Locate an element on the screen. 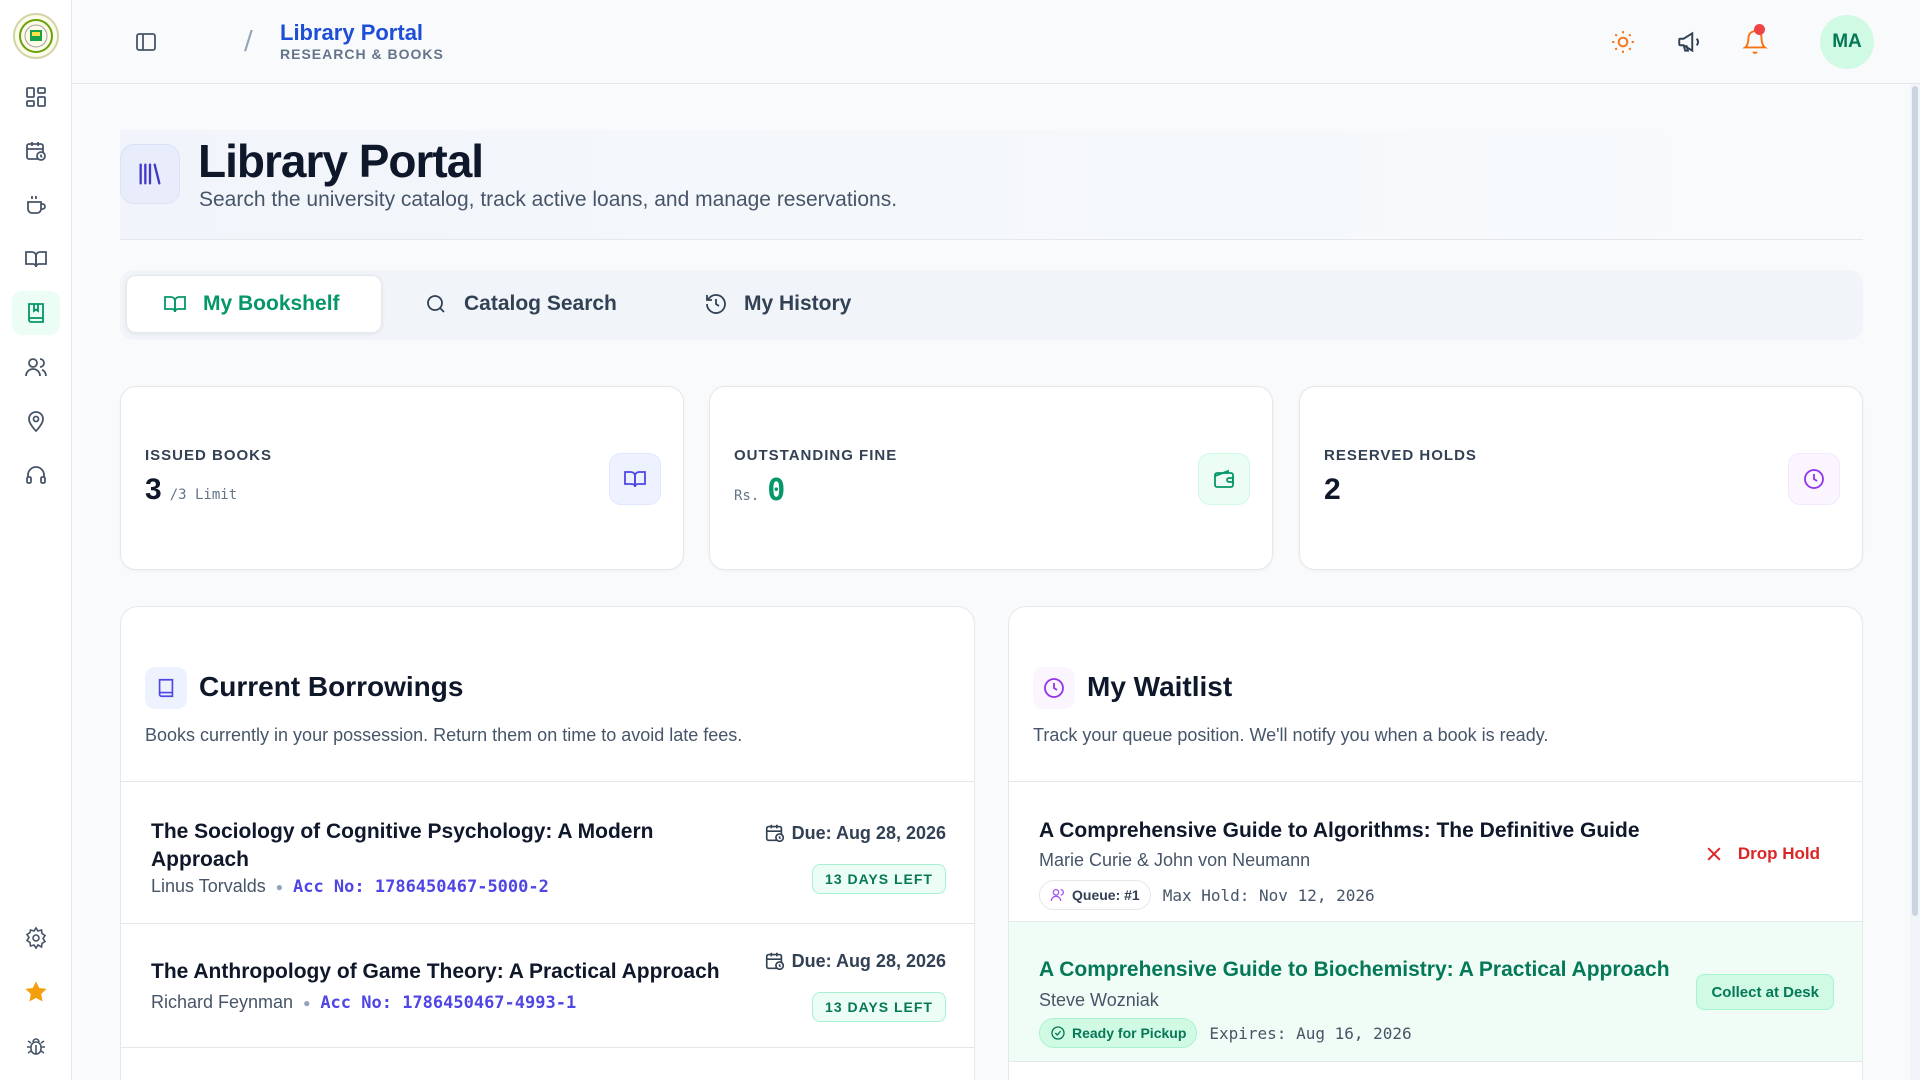 The image size is (1920, 1080). queue-chip: Queue: #1 is located at coordinates (1095, 895).